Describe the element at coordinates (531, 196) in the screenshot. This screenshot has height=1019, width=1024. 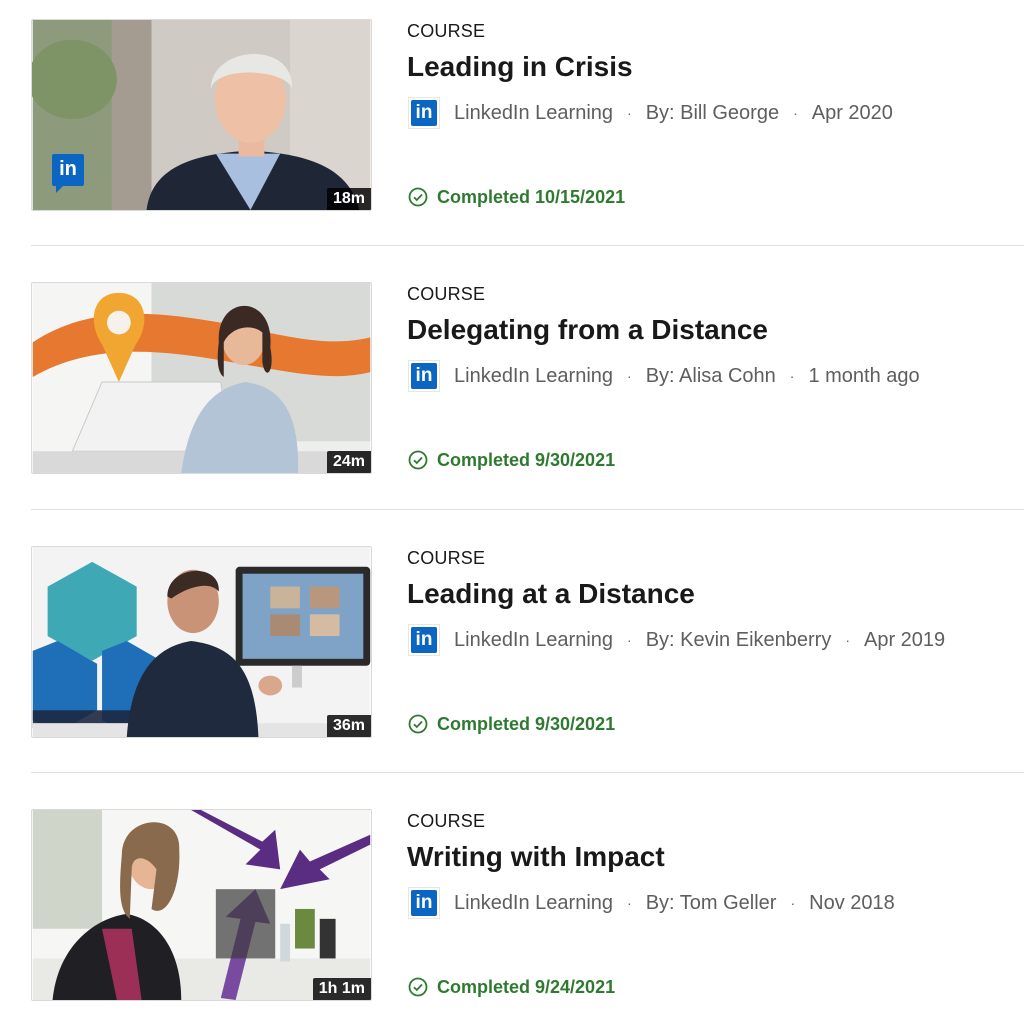
I see `completion-text: Completed 10/15/2021` at that location.